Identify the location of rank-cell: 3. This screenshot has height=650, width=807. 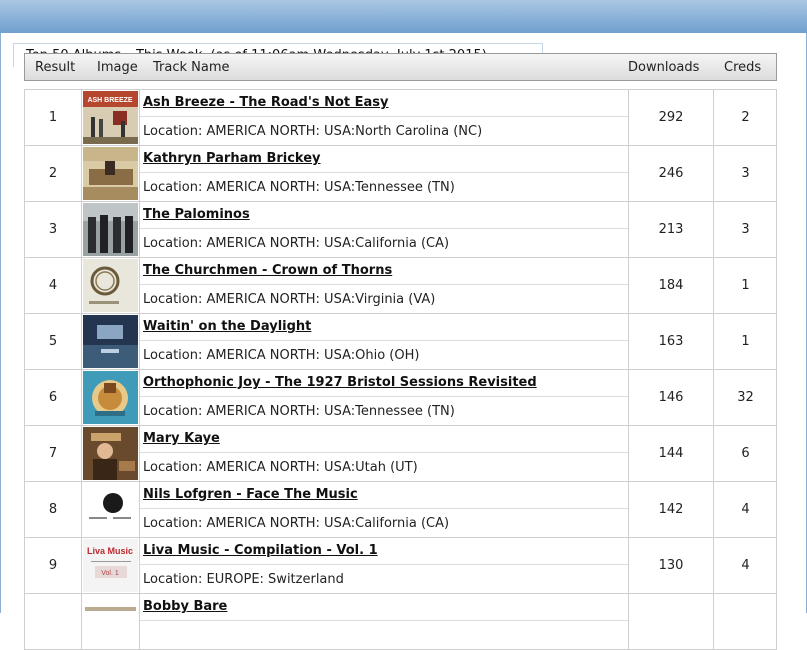
(53, 229).